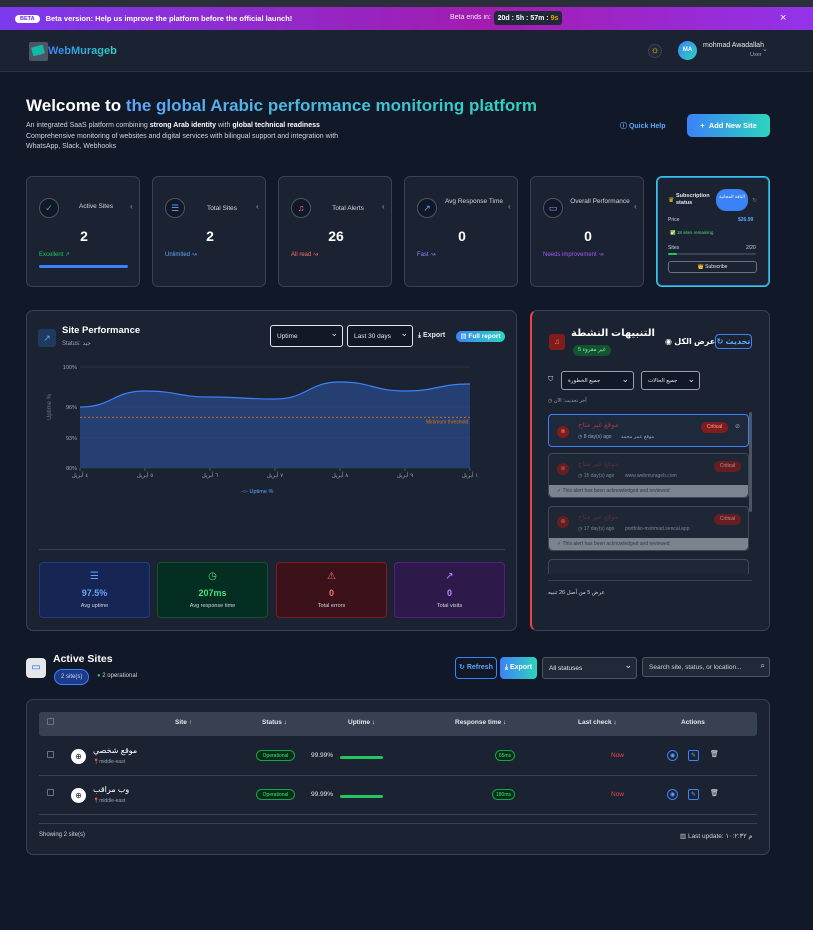 This screenshot has height=930, width=813. Describe the element at coordinates (181, 255) in the screenshot. I see `card-status: Unlimited ↝` at that location.